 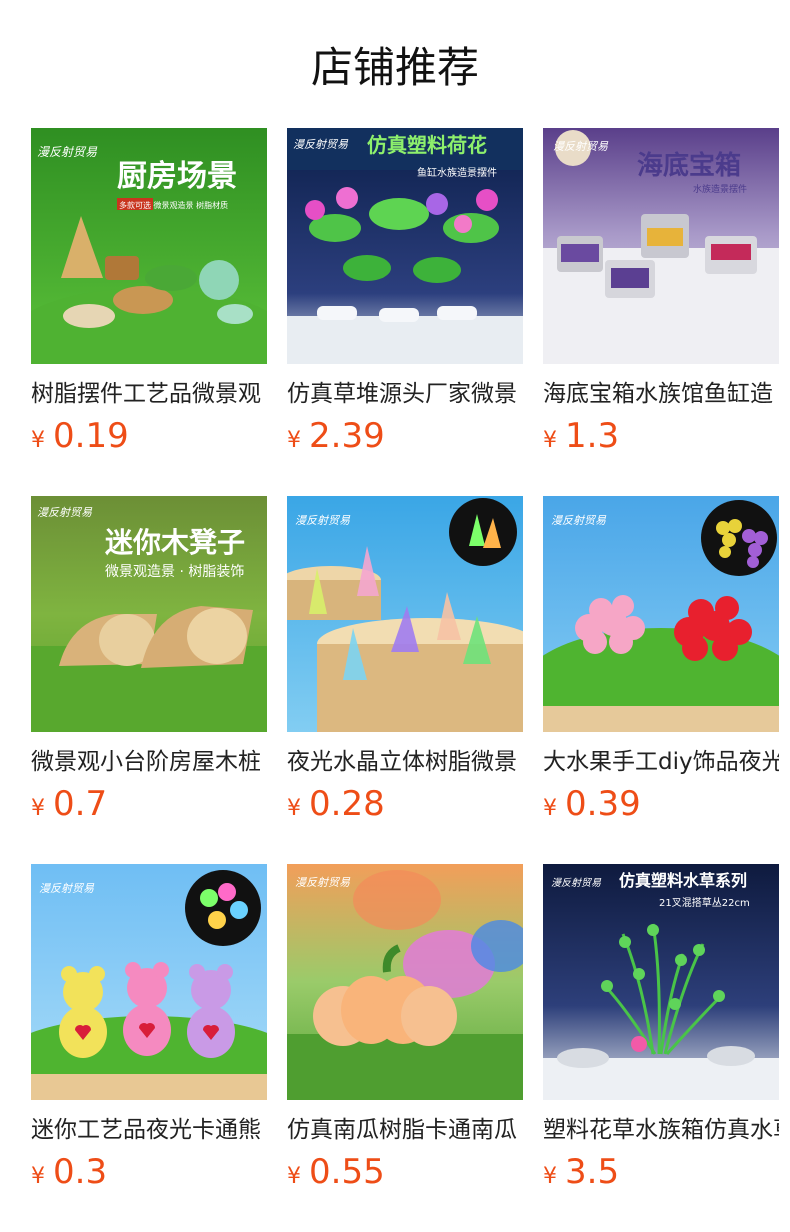 What do you see at coordinates (661, 982) in the screenshot?
I see `product-image: 仿真塑料水草系列 21叉混搭草丛22cm 漫反射贸易` at bounding box center [661, 982].